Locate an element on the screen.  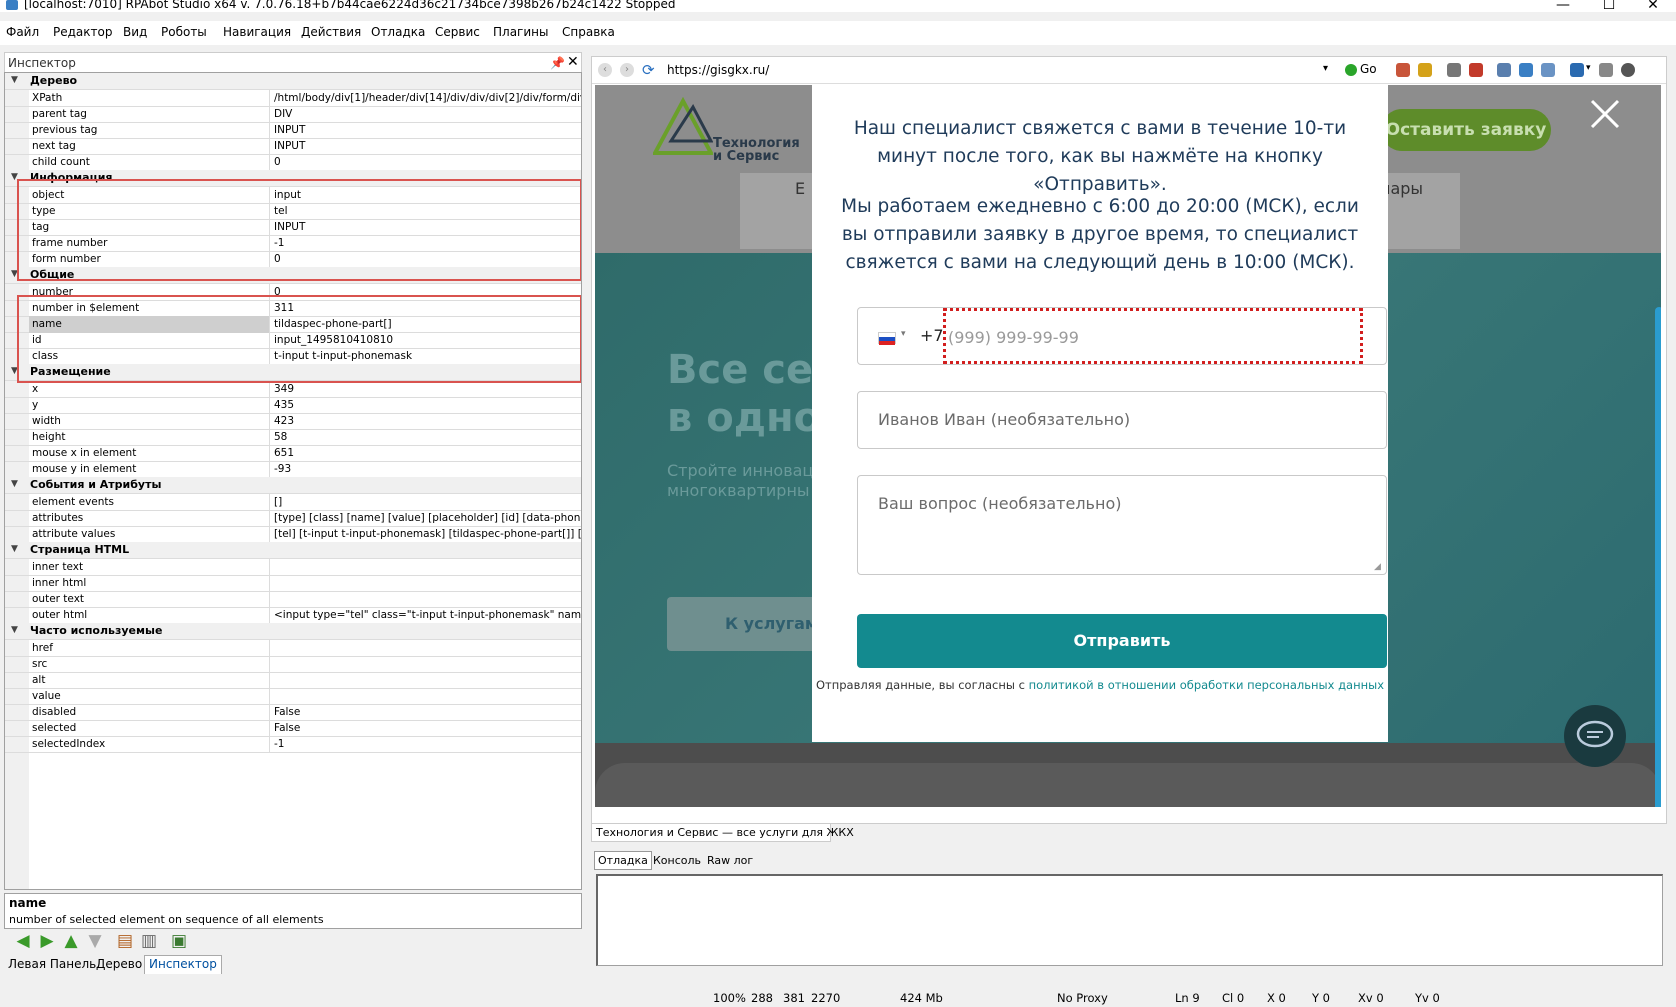
grid-row: form number 0 is located at coordinates (293, 259).